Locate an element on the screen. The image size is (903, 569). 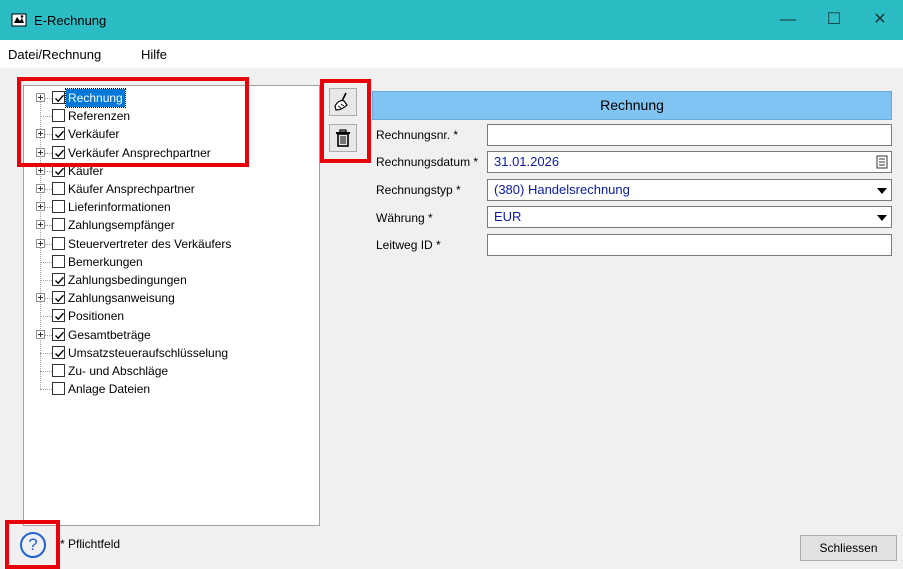
window-title: E-Rechnung is located at coordinates (70, 20).